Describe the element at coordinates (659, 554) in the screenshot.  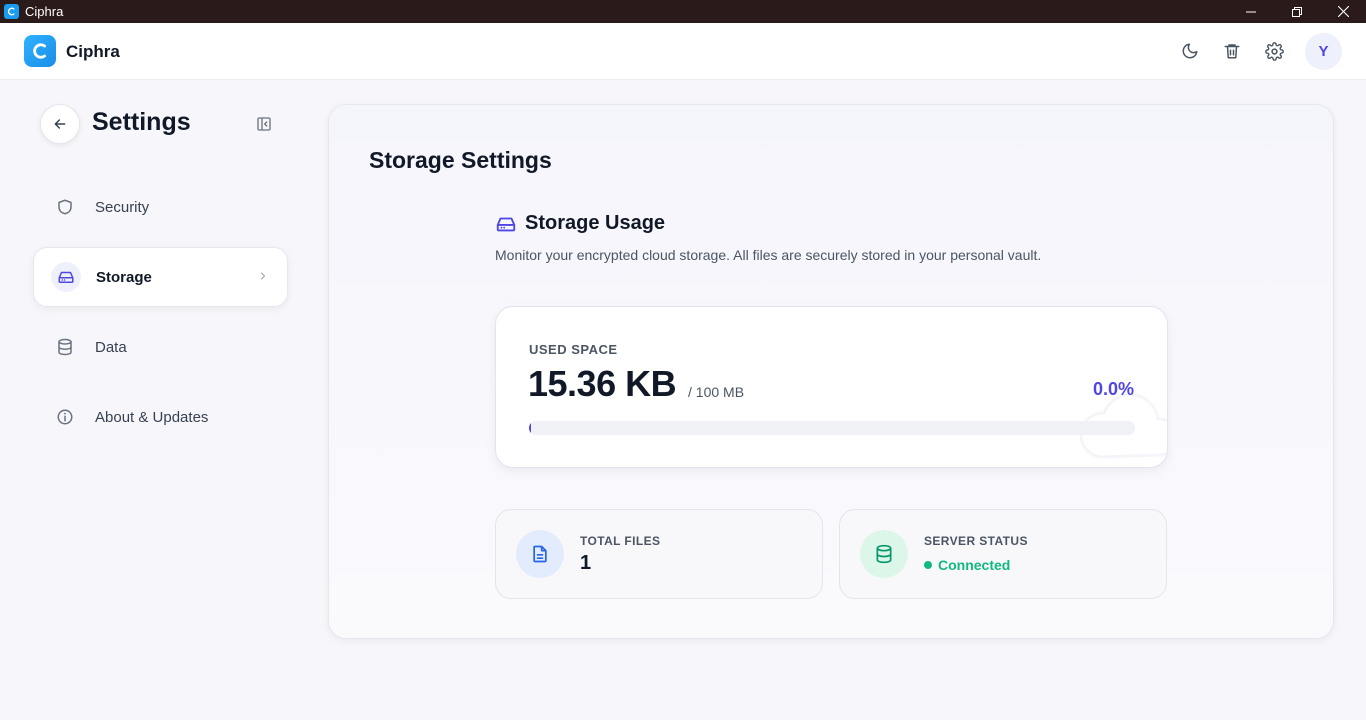
I see `total-files-card: TOTAL FILES 1` at that location.